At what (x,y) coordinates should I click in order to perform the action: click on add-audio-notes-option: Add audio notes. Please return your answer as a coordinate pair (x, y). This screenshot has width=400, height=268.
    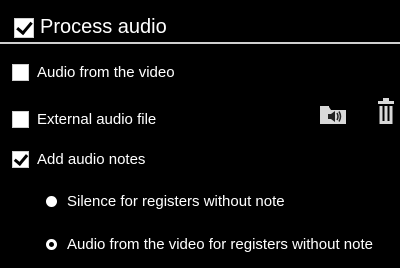
    Looking at the image, I should click on (78, 159).